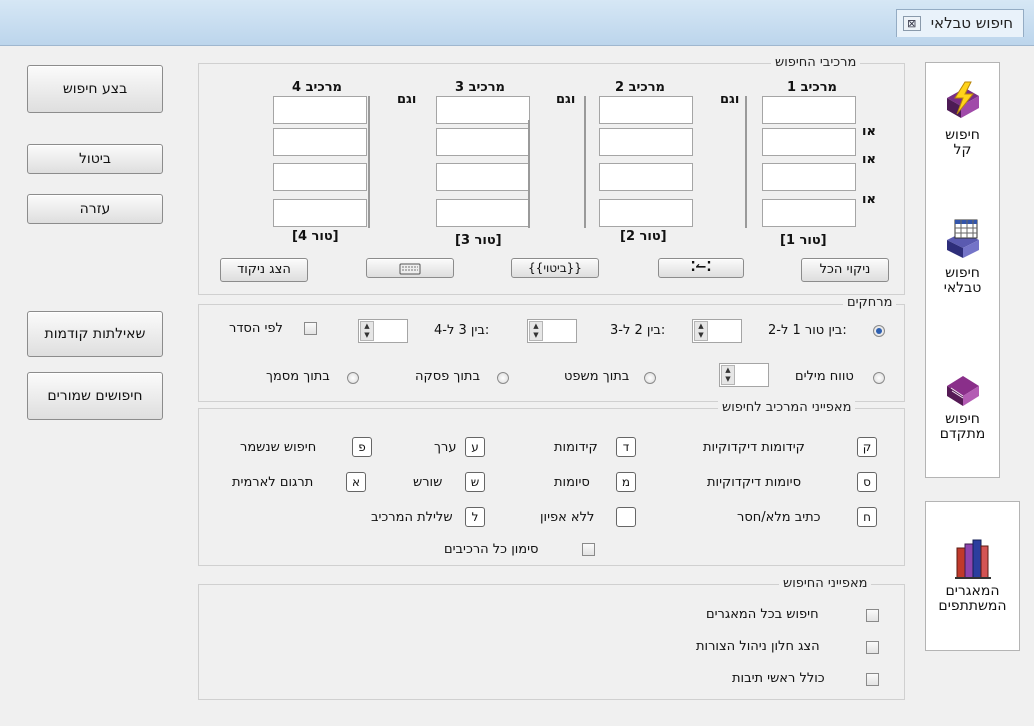 Image resolution: width=1034 pixels, height=726 pixels. I want to click on cancel-button: ביטול, so click(95, 159).